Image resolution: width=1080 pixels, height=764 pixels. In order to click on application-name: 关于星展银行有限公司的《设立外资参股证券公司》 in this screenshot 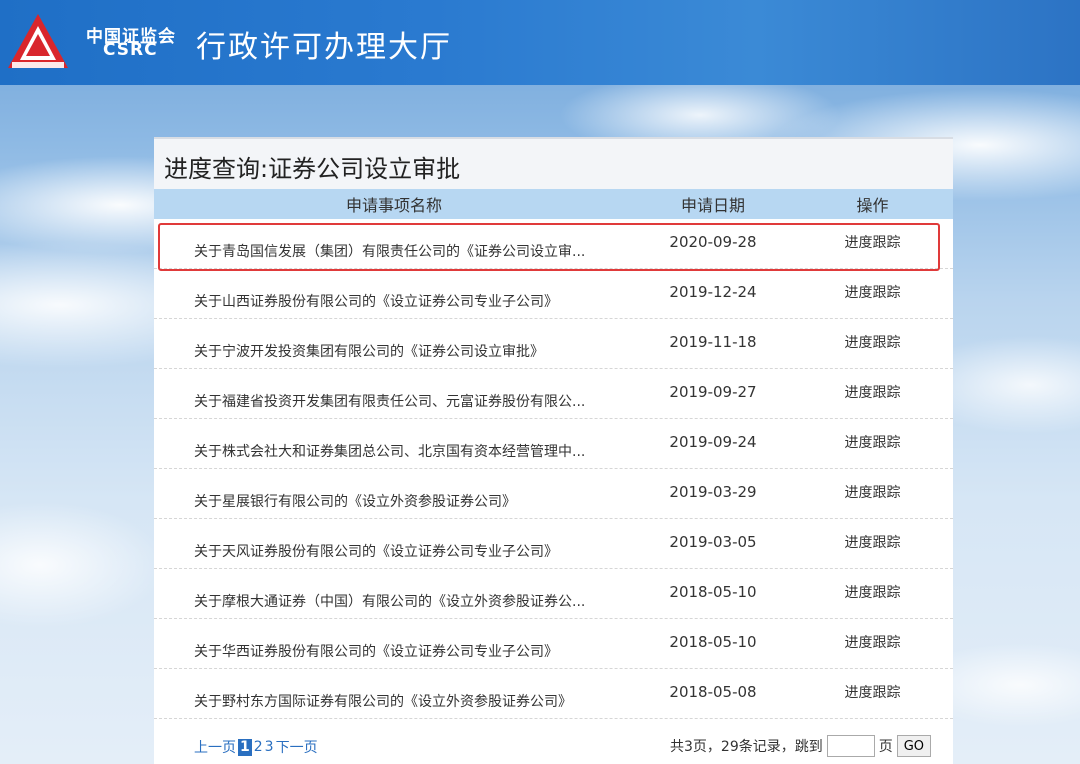, I will do `click(355, 501)`.